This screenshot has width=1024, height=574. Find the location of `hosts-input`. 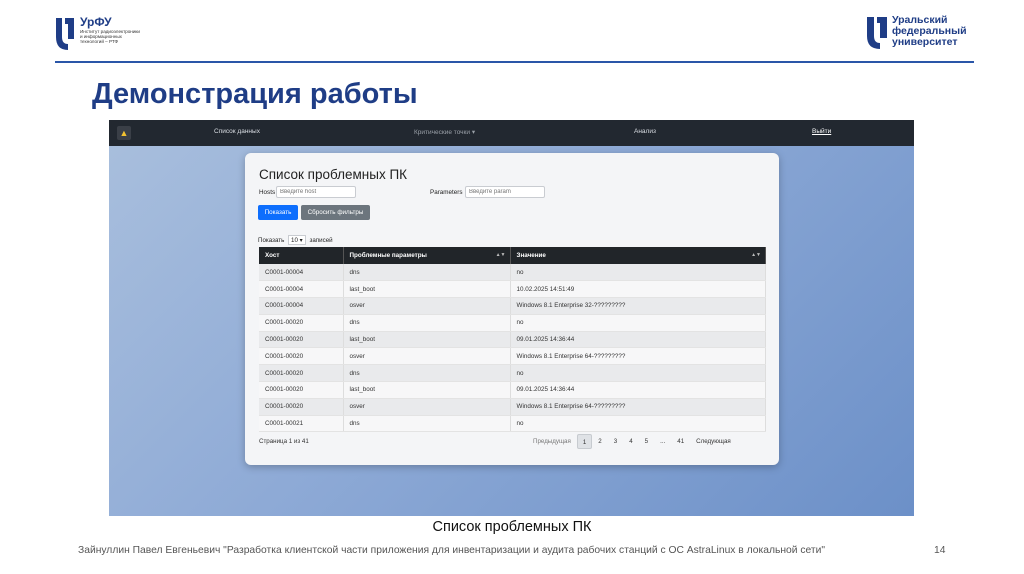

hosts-input is located at coordinates (316, 192).